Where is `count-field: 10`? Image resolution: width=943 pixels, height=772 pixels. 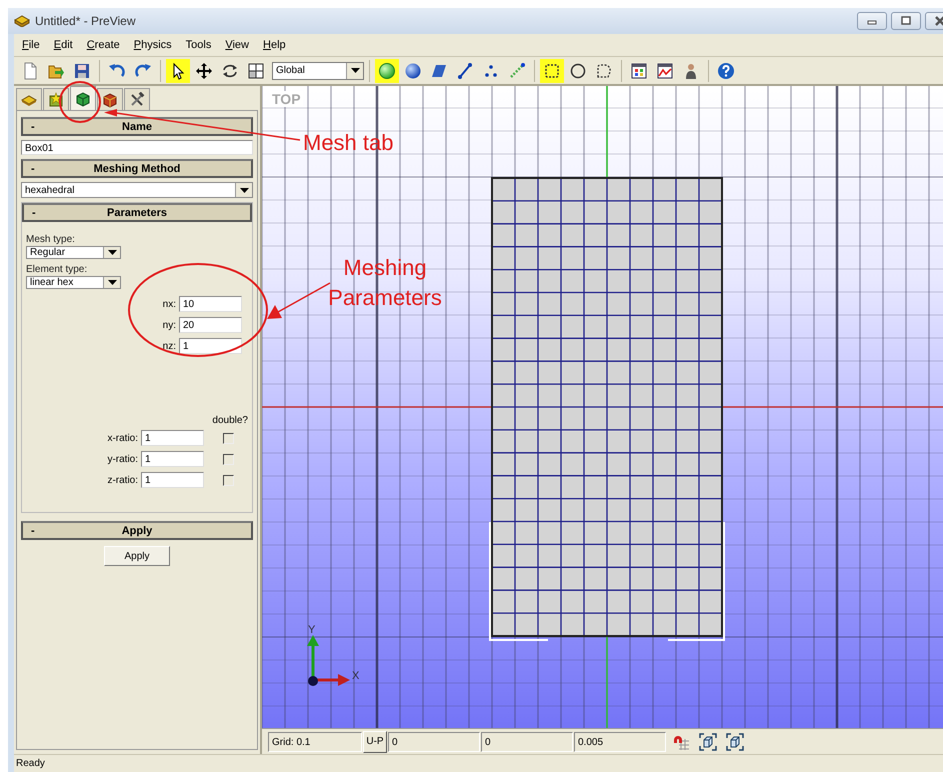
count-field: 10 is located at coordinates (210, 304).